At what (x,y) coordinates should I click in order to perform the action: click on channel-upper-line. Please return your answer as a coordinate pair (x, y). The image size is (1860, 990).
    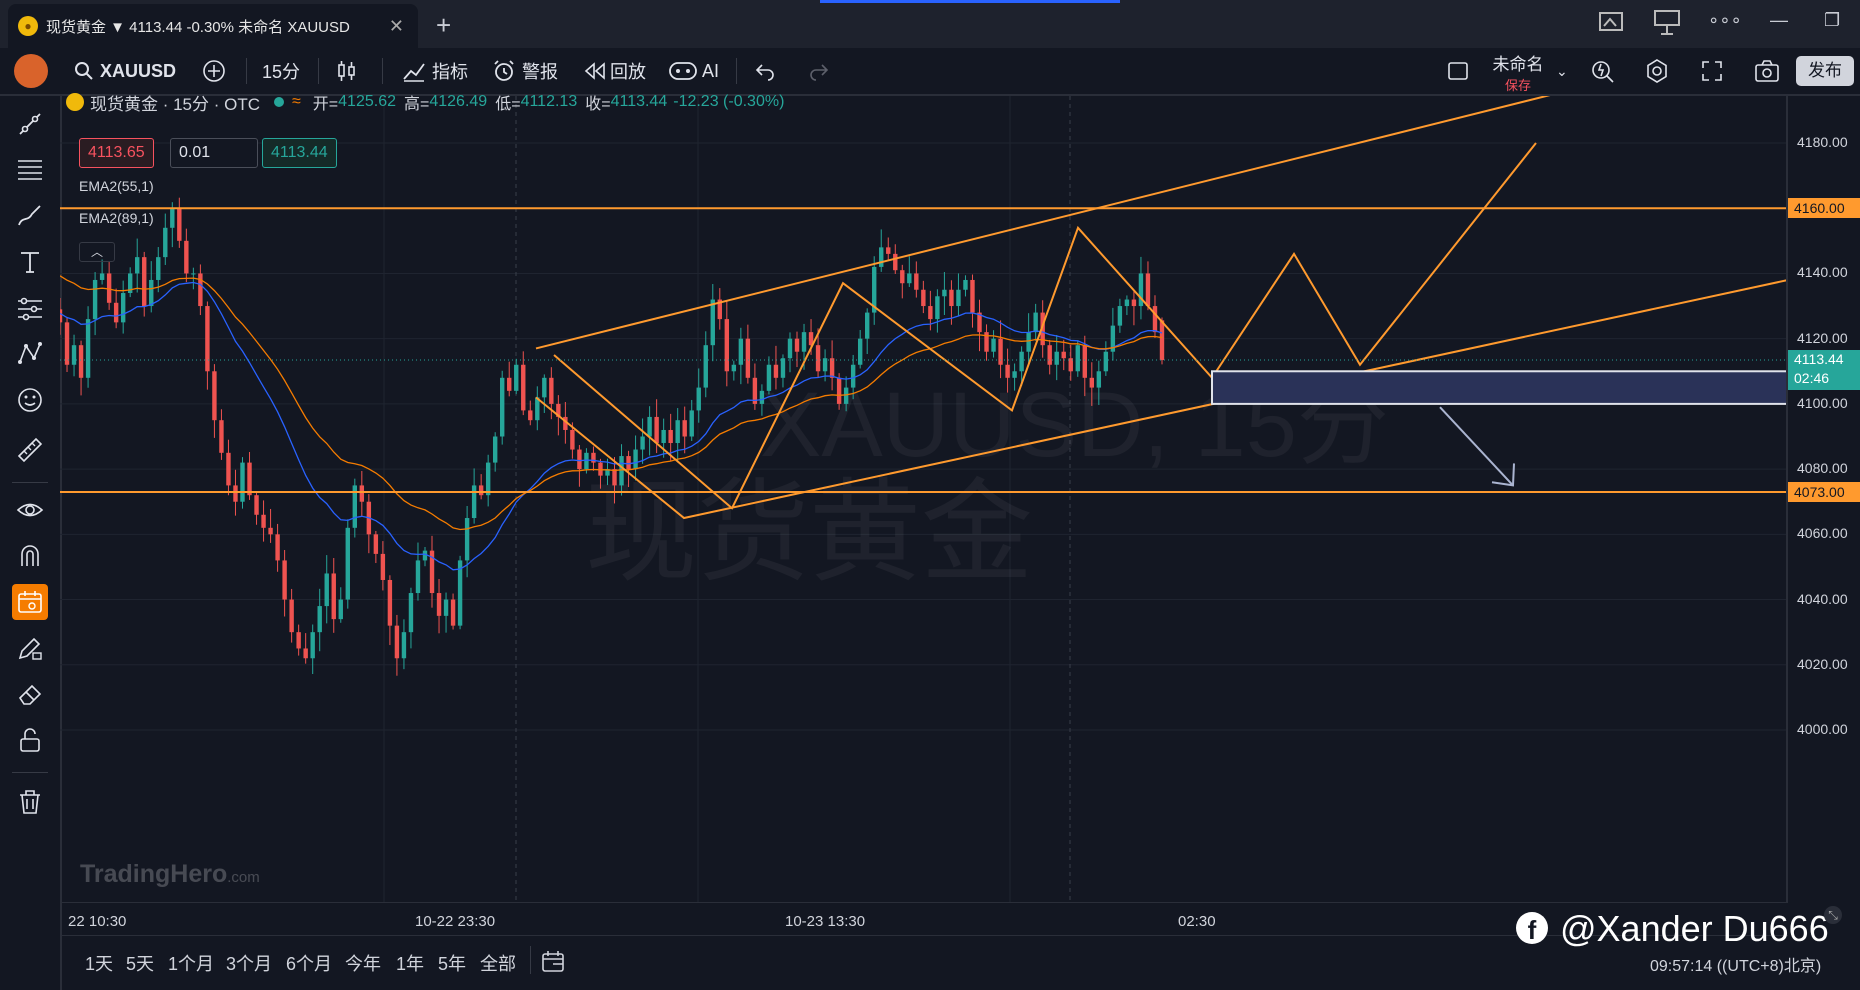
    Looking at the image, I should click on (1057, 223).